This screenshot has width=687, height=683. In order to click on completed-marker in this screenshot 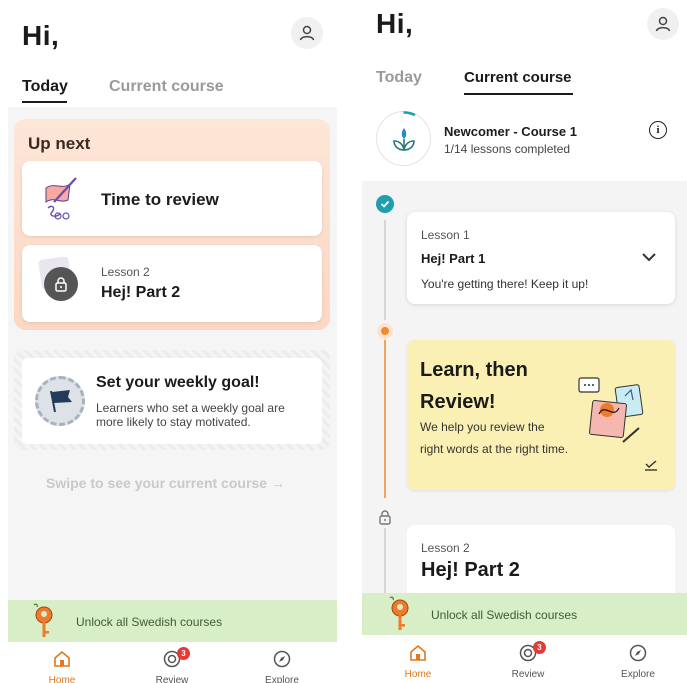, I will do `click(385, 204)`.